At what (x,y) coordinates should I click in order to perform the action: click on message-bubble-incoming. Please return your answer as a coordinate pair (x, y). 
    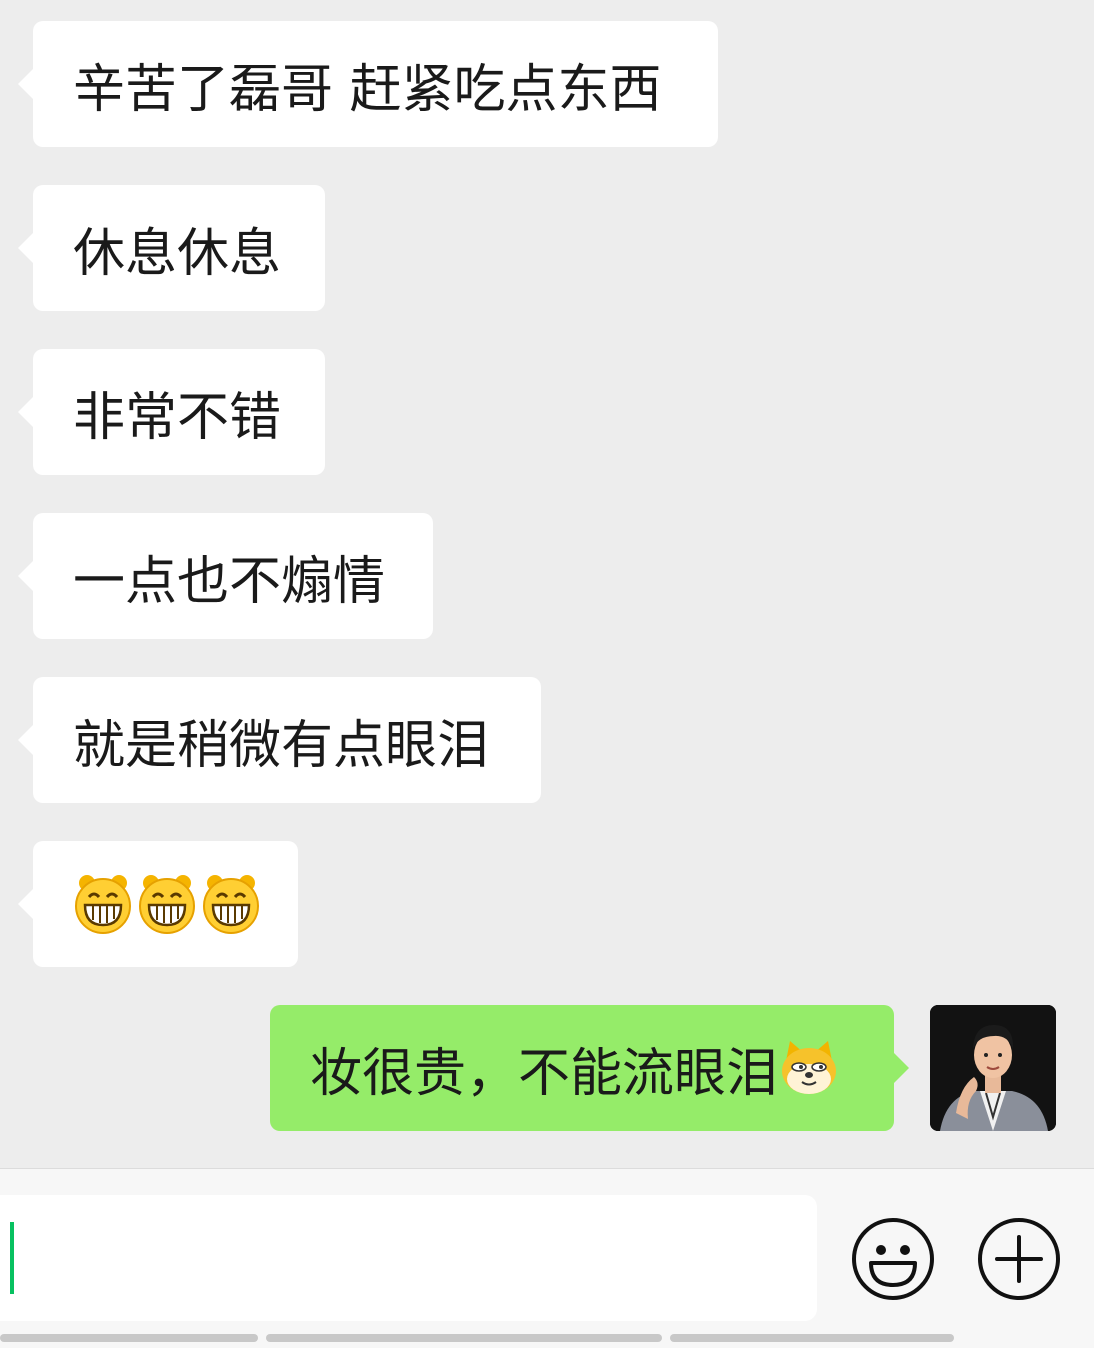
    Looking at the image, I should click on (158, 904).